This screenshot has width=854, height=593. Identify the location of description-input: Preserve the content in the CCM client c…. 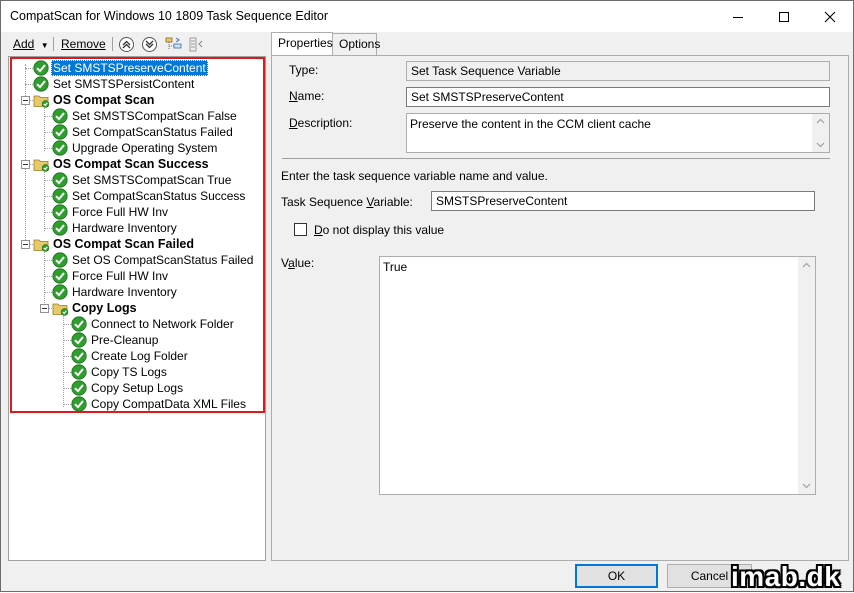
(618, 133).